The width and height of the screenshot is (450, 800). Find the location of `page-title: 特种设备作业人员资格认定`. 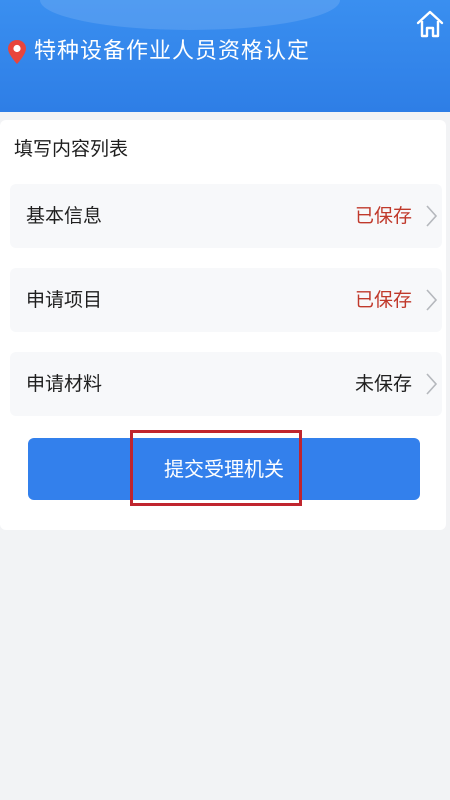

page-title: 特种设备作业人员资格认定 is located at coordinates (172, 51).